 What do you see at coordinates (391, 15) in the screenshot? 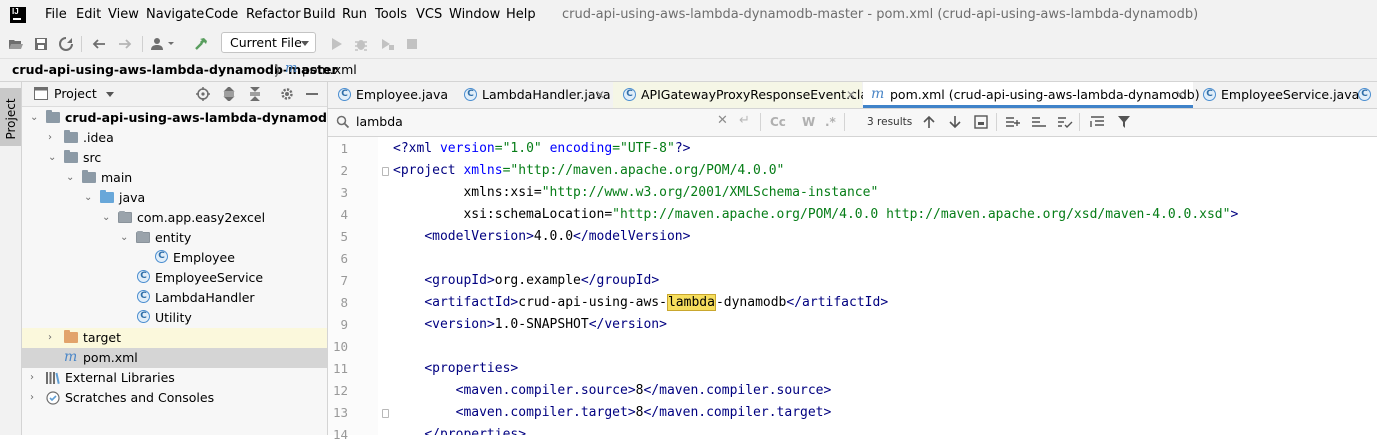
I see `menu-tools: Tools` at bounding box center [391, 15].